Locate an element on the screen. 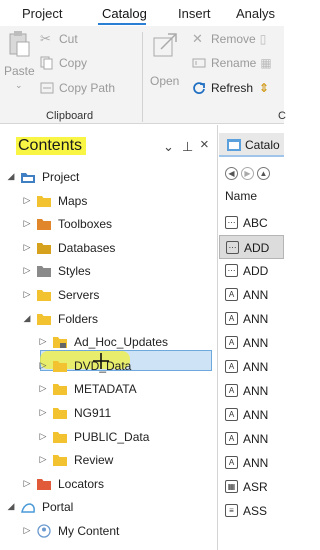 The width and height of the screenshot is (320, 550). paste-button: Paste ⌄ is located at coordinates (19, 65).